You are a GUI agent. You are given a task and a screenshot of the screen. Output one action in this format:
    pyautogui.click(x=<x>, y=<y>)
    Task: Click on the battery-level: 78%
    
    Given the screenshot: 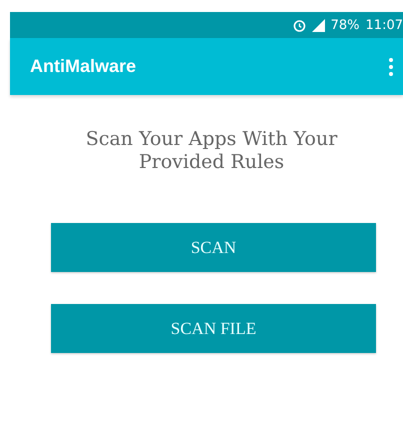 What is the action you would take?
    pyautogui.click(x=345, y=25)
    